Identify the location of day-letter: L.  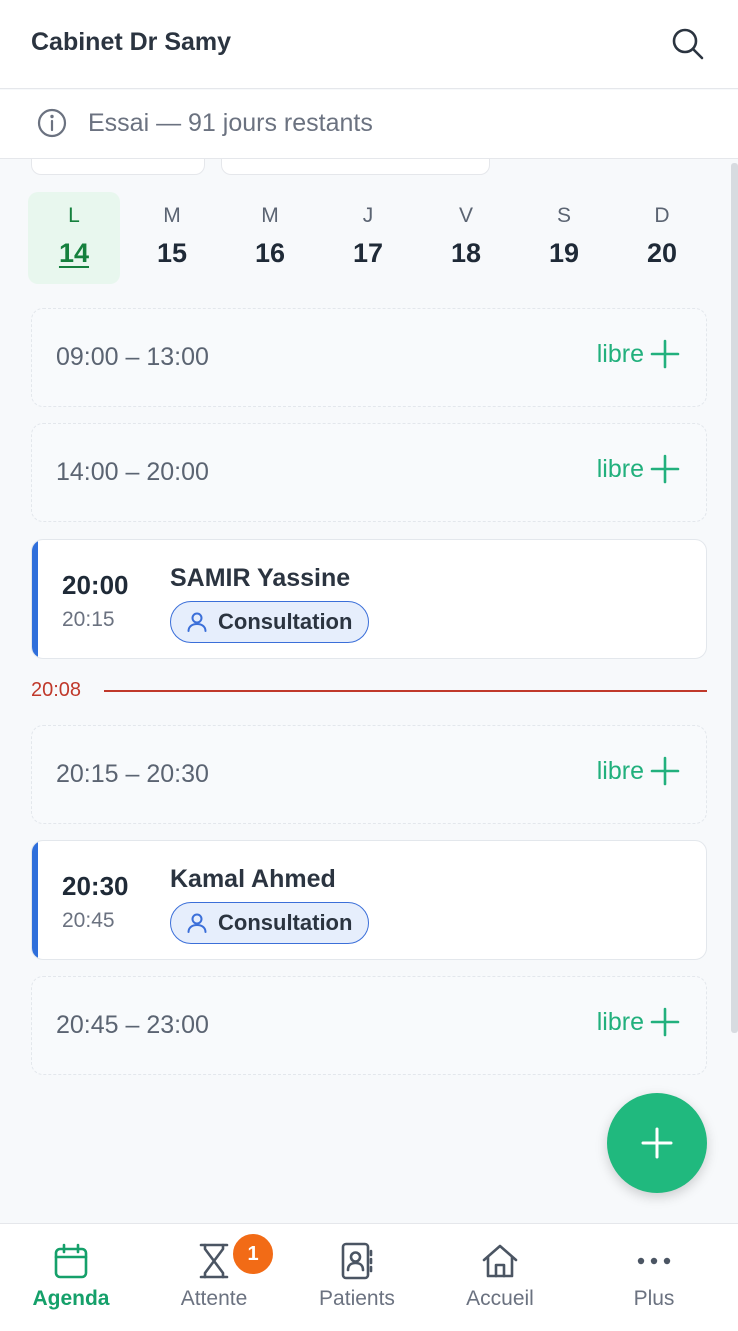
(74, 215).